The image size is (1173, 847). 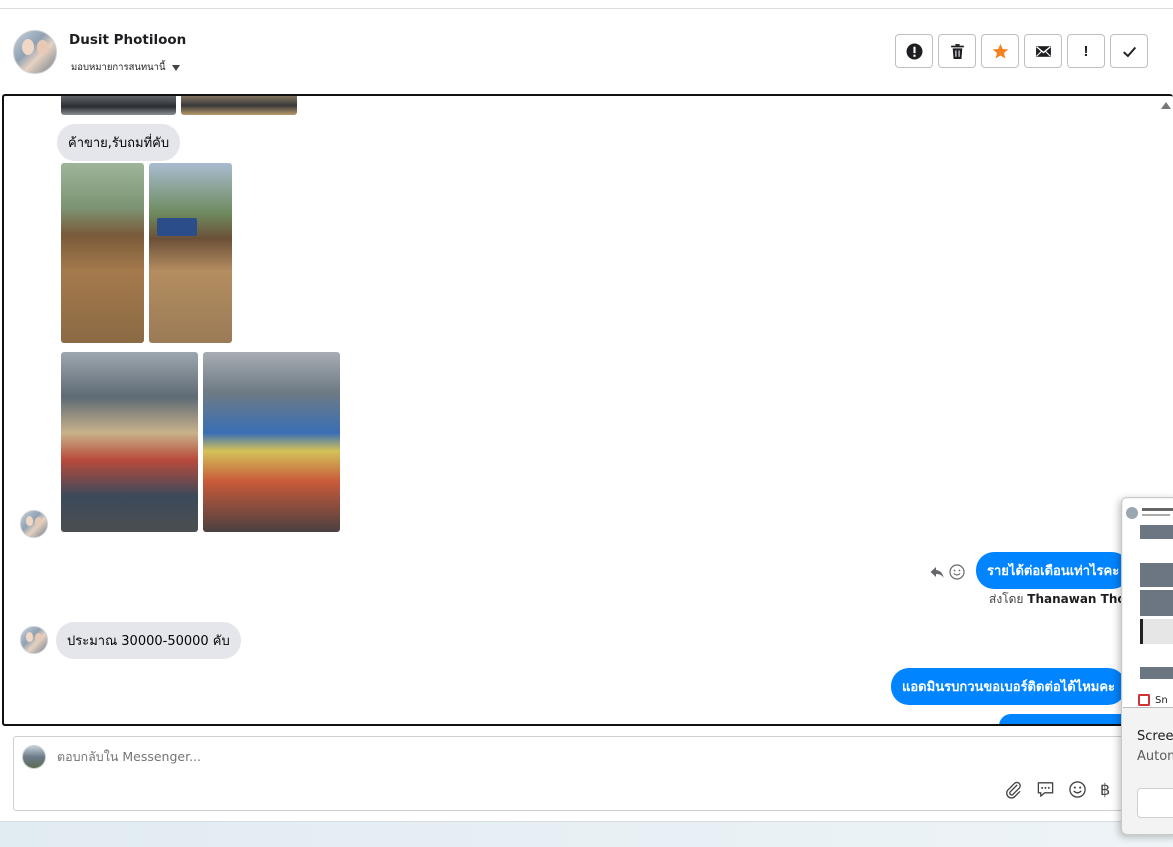 I want to click on spam-button, so click(x=914, y=51).